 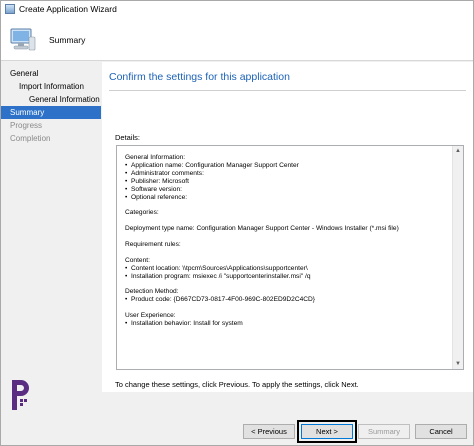 I want to click on content-title: Content:, so click(x=137, y=260).